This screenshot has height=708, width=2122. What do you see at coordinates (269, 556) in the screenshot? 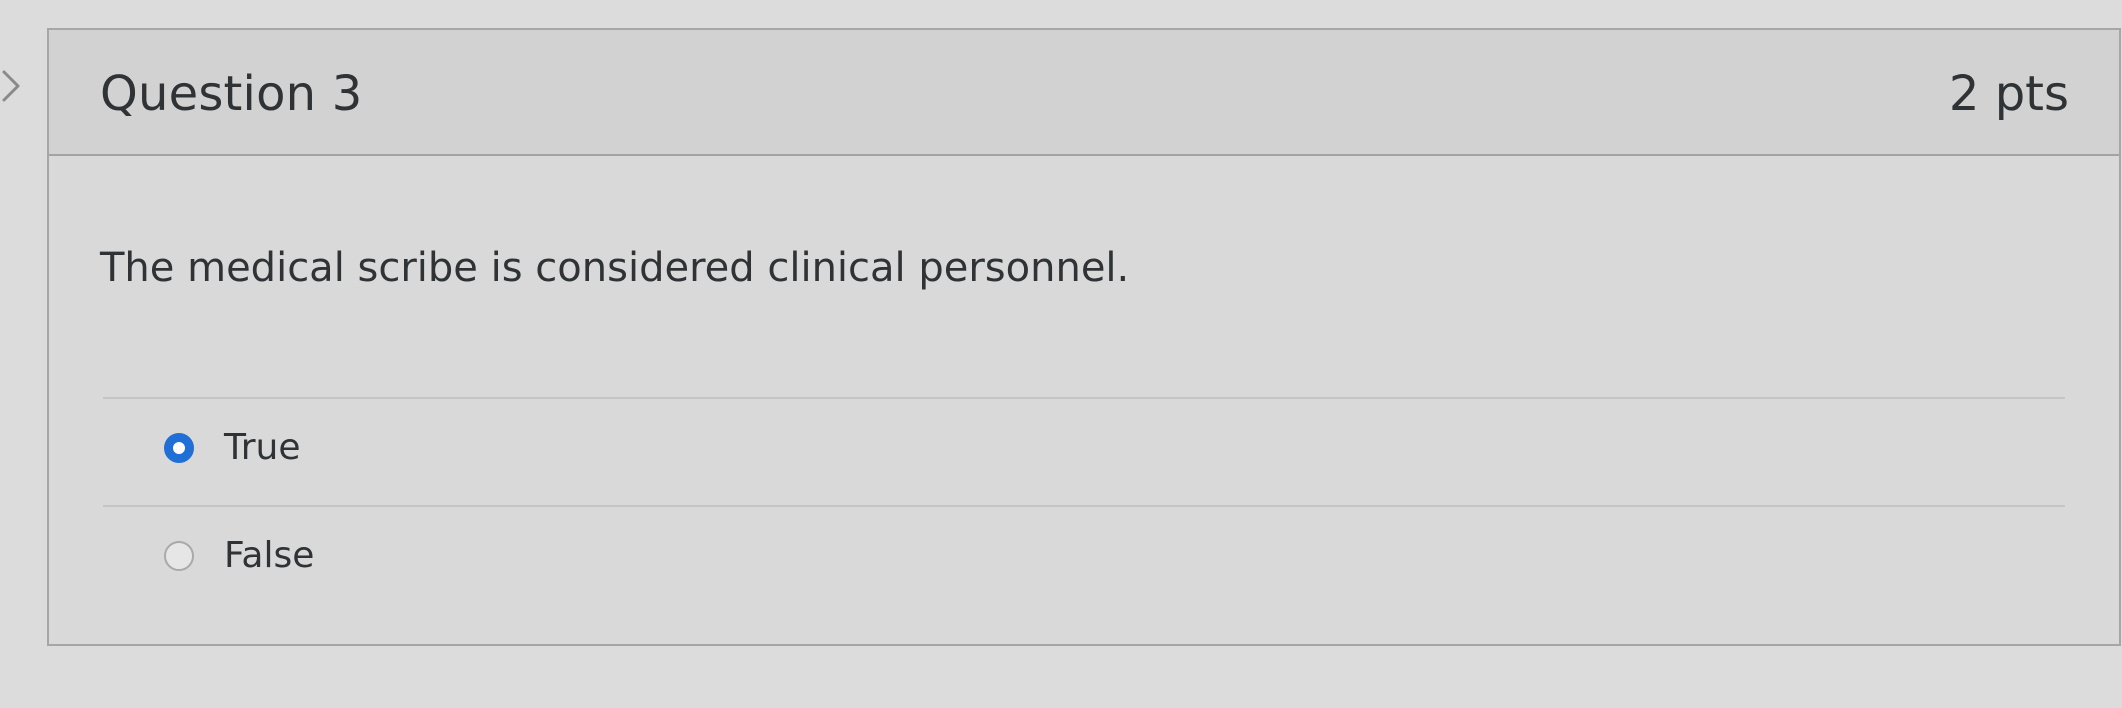
I see `answer-label: False` at bounding box center [269, 556].